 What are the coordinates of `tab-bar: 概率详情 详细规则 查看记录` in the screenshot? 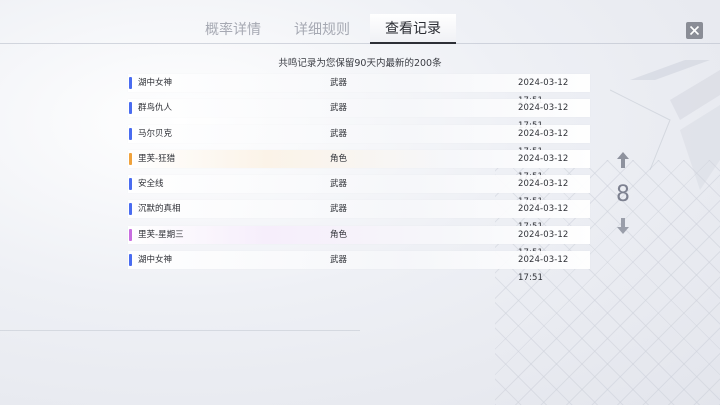 It's located at (323, 29).